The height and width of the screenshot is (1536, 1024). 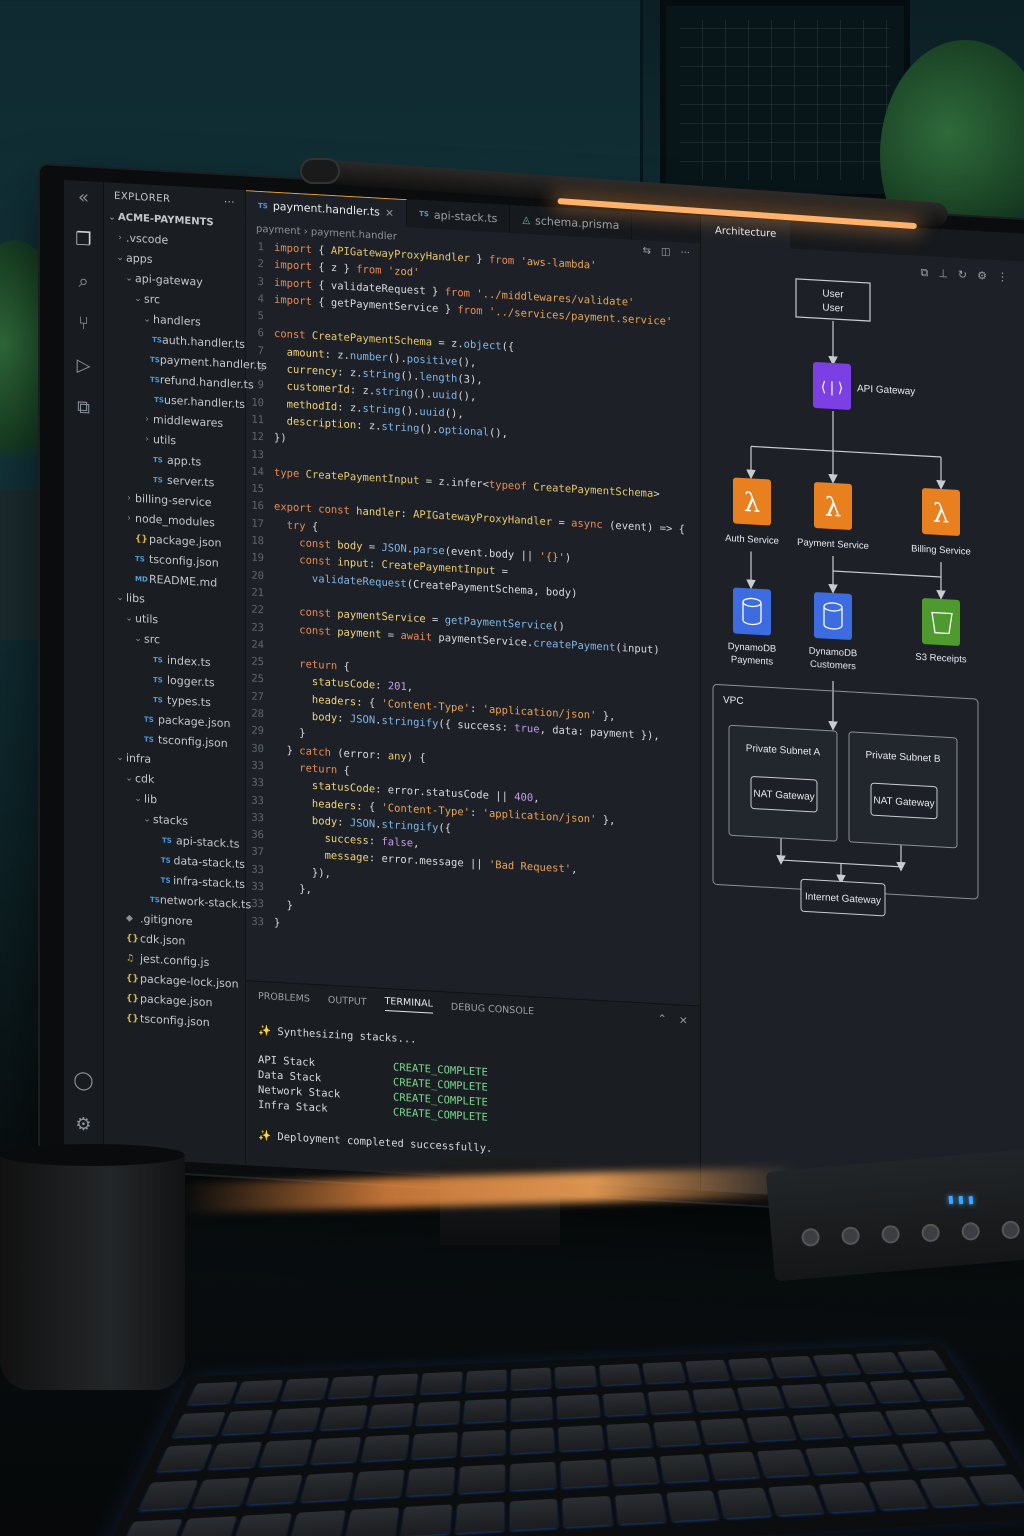 I want to click on run-debug-icon: ▷, so click(x=84, y=365).